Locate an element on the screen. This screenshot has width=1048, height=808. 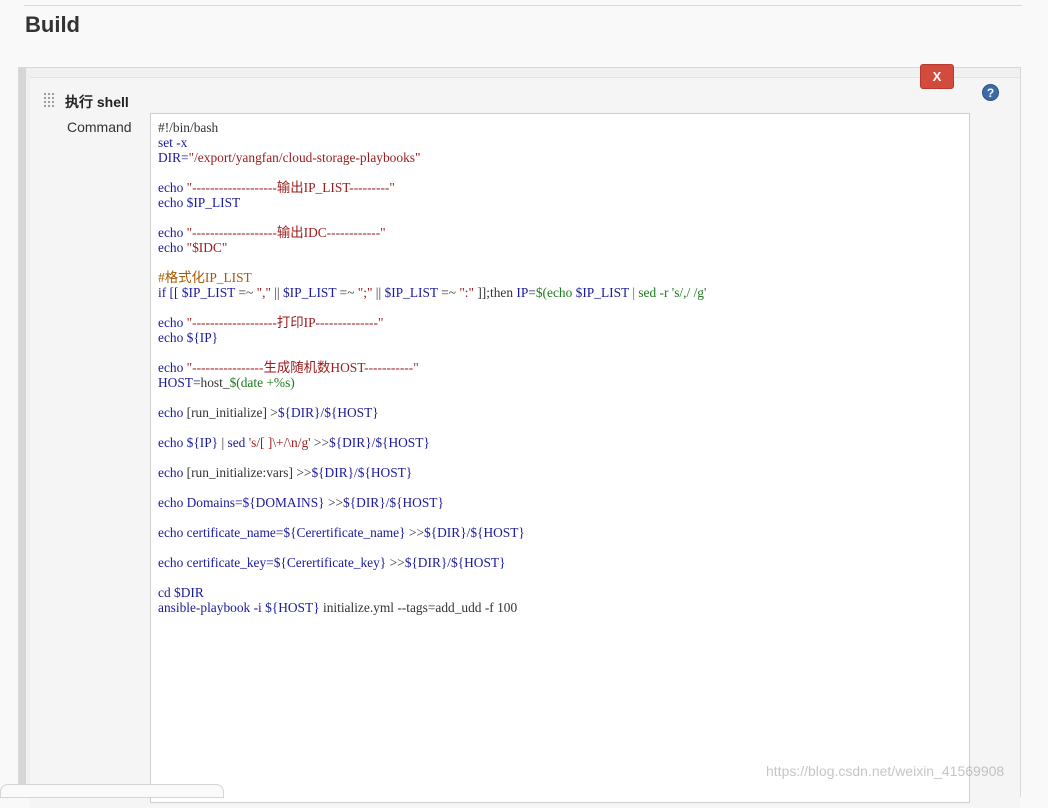
bottom-tab is located at coordinates (112, 791).